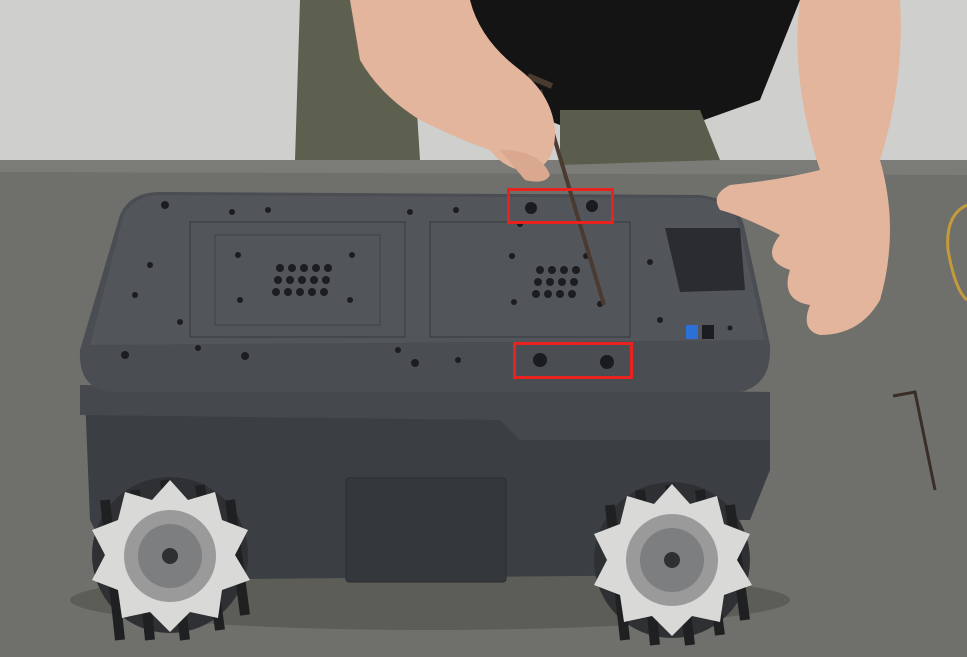 The height and width of the screenshot is (657, 967). Describe the element at coordinates (708, 332) in the screenshot. I see `usb-port-black` at that location.